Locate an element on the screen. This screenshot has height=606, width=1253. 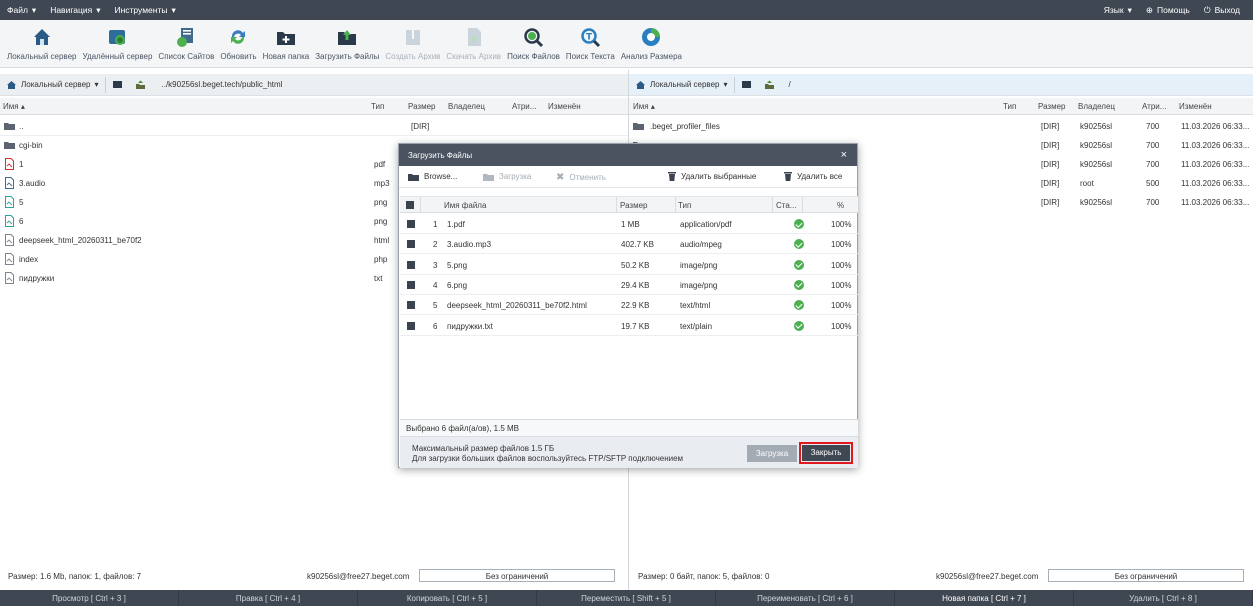
upload-file-type: application/pdf is located at coordinates (706, 224).